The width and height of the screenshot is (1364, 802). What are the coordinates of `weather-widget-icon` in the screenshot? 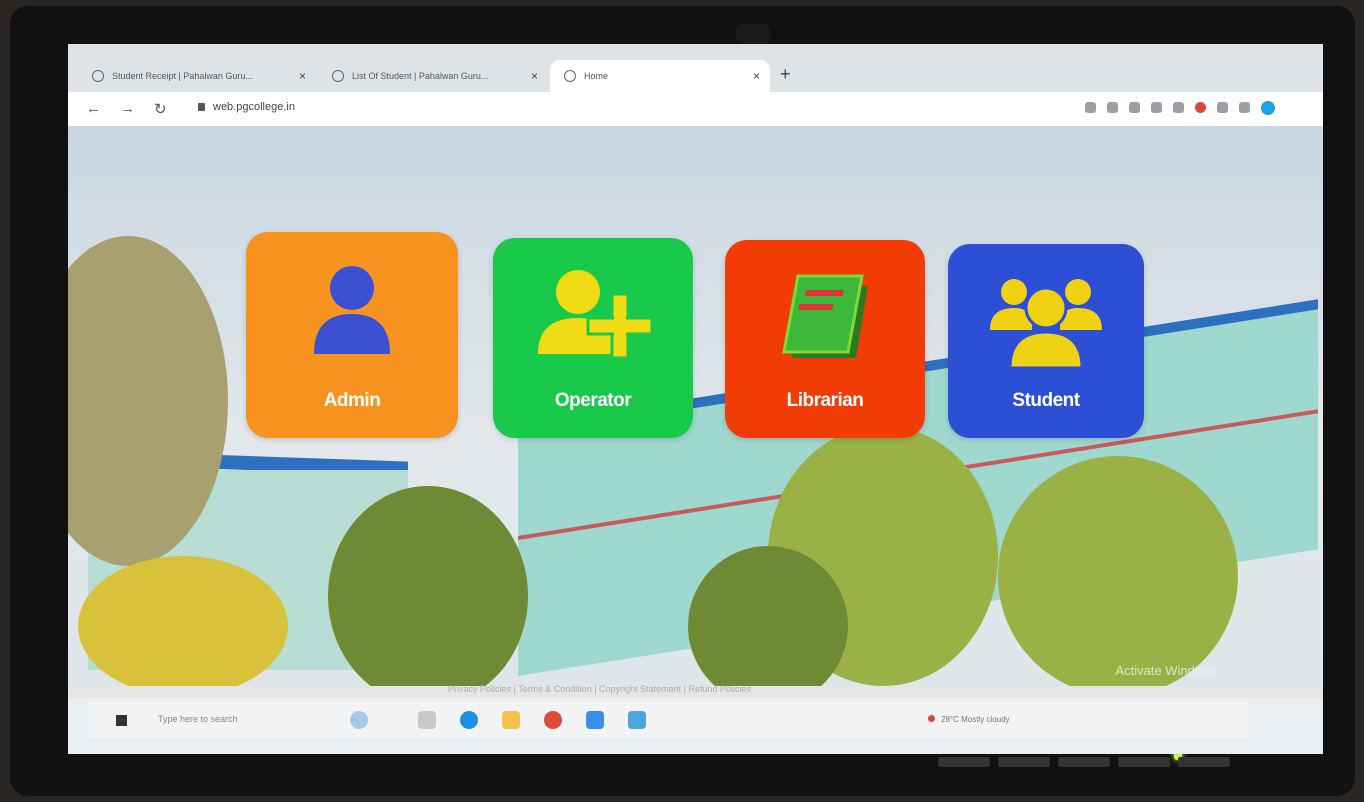 It's located at (359, 720).